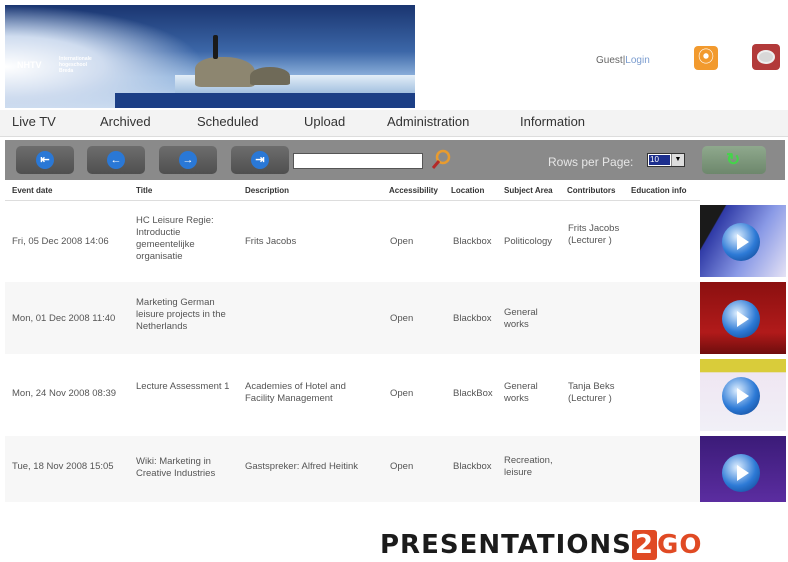  What do you see at coordinates (34, 121) in the screenshot?
I see `tab-live-tv: Live TV` at bounding box center [34, 121].